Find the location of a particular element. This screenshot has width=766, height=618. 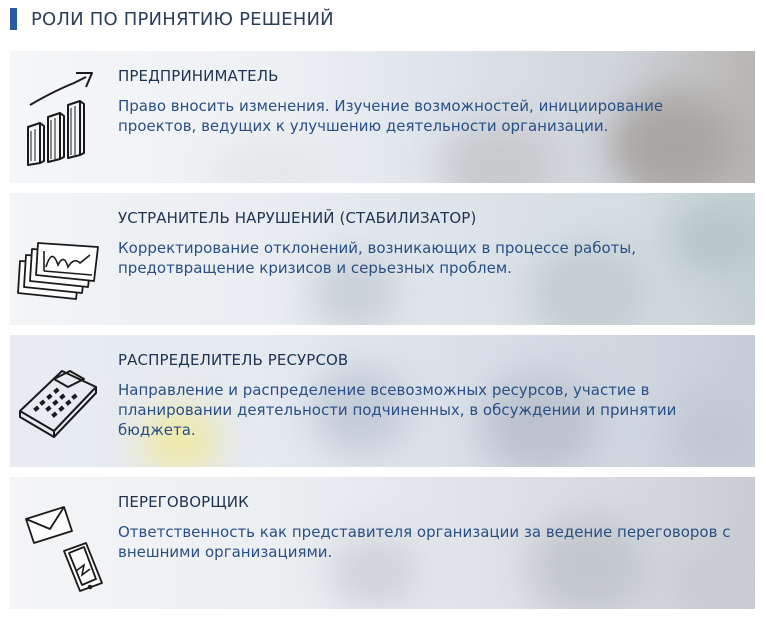

envelope-phone-icon is located at coordinates (61, 543).